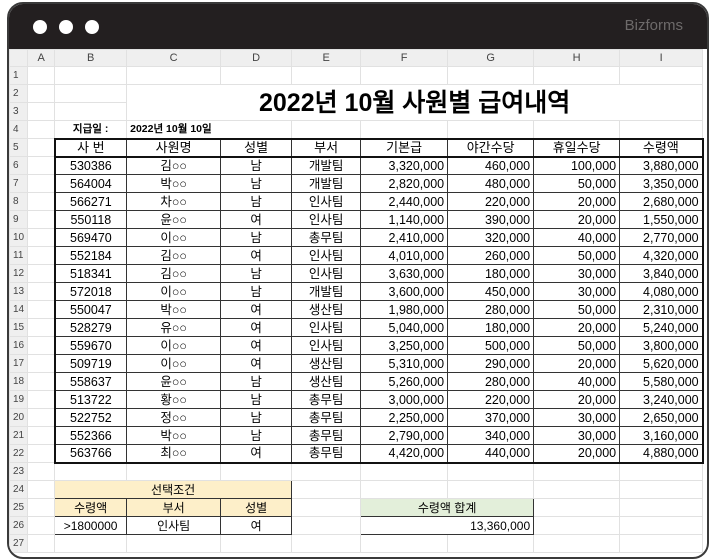  I want to click on row-header-5: 5, so click(19, 147).